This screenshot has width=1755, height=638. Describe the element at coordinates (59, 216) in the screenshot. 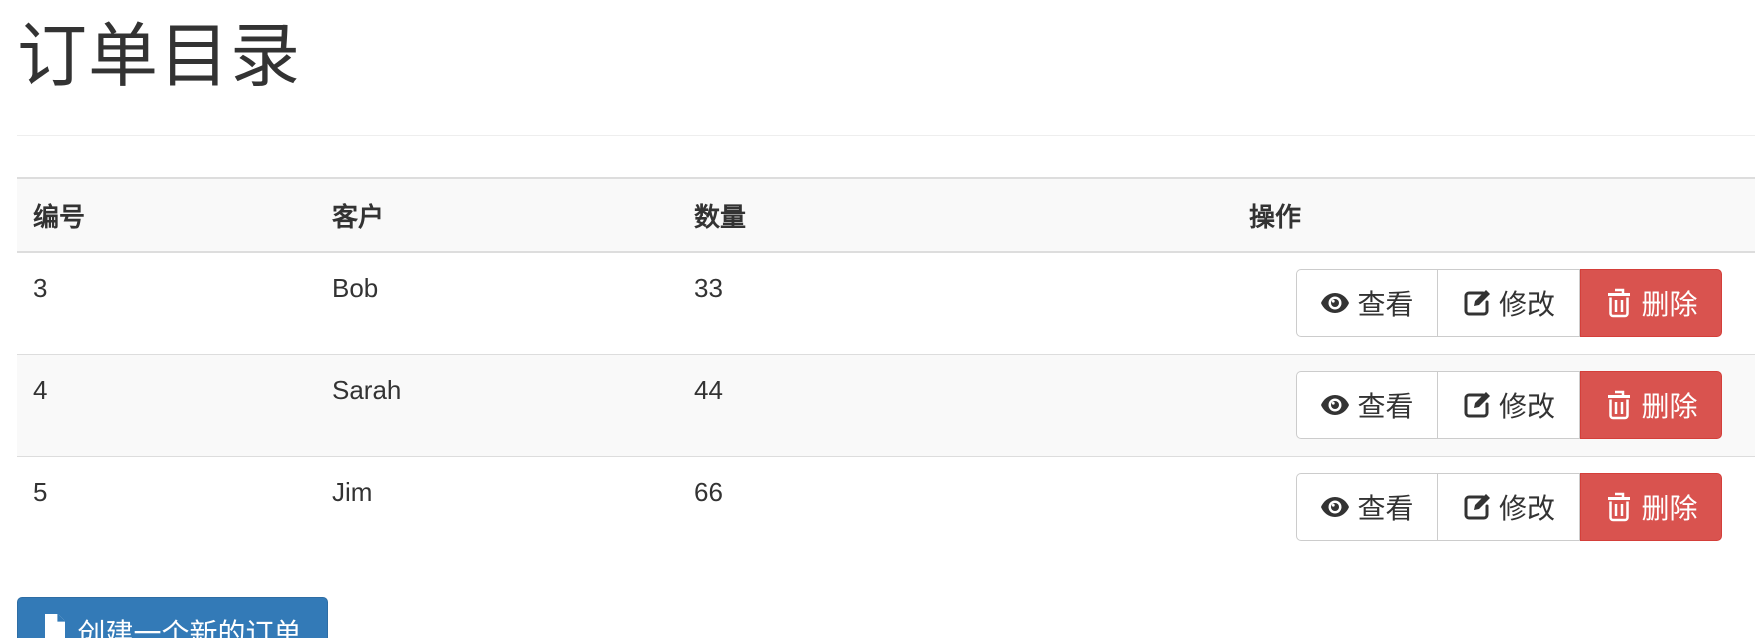

I see `column-header-id: 编号` at that location.